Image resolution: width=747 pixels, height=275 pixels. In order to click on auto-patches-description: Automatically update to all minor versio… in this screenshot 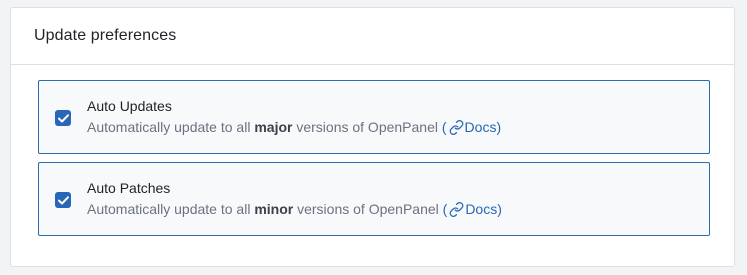, I will do `click(294, 209)`.